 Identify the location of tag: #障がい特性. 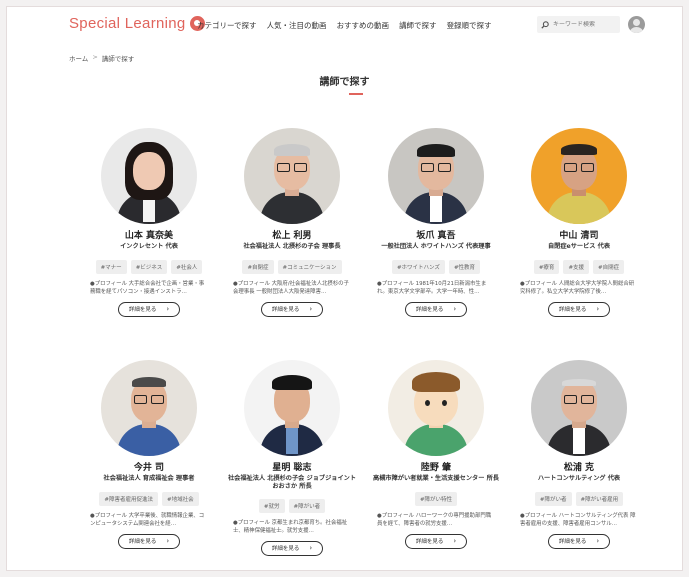
(436, 499).